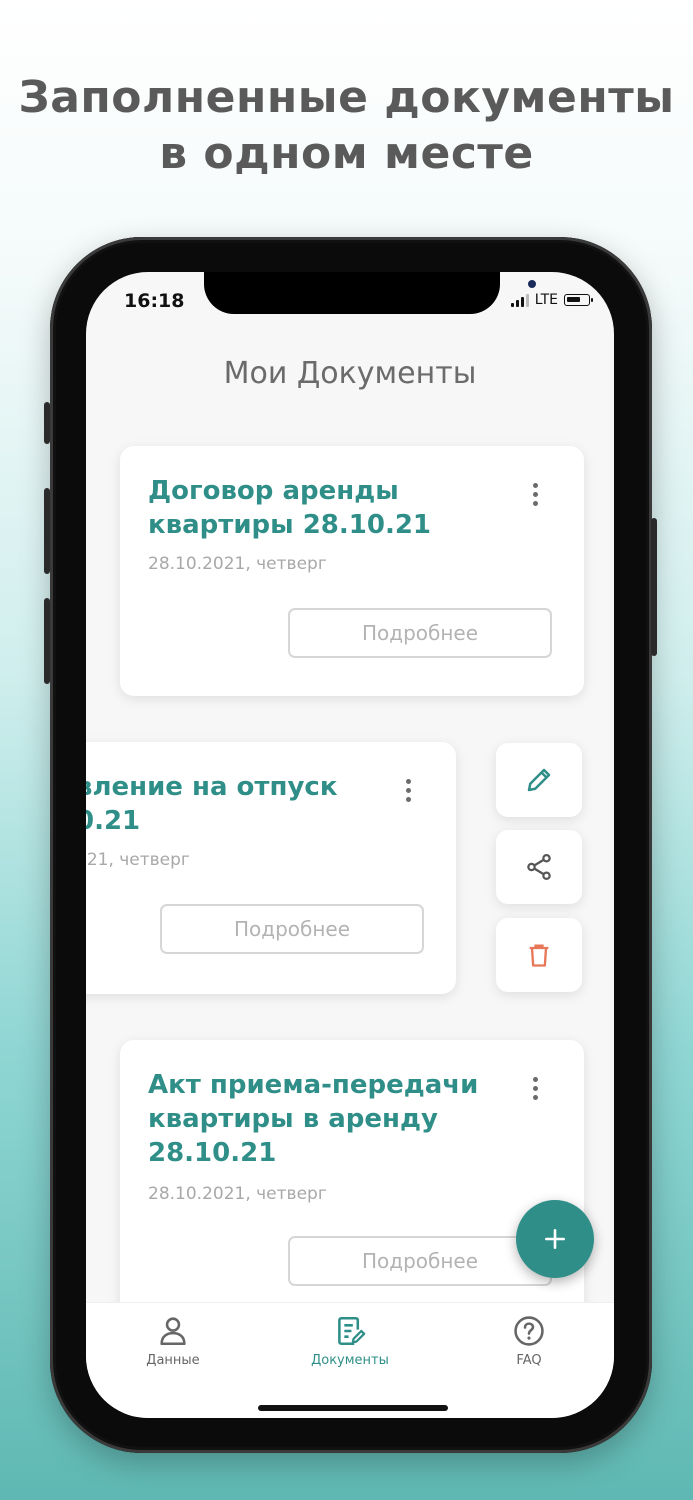 The width and height of the screenshot is (693, 1500). Describe the element at coordinates (138, 860) in the screenshot. I see `document-date: 021, четверг` at that location.